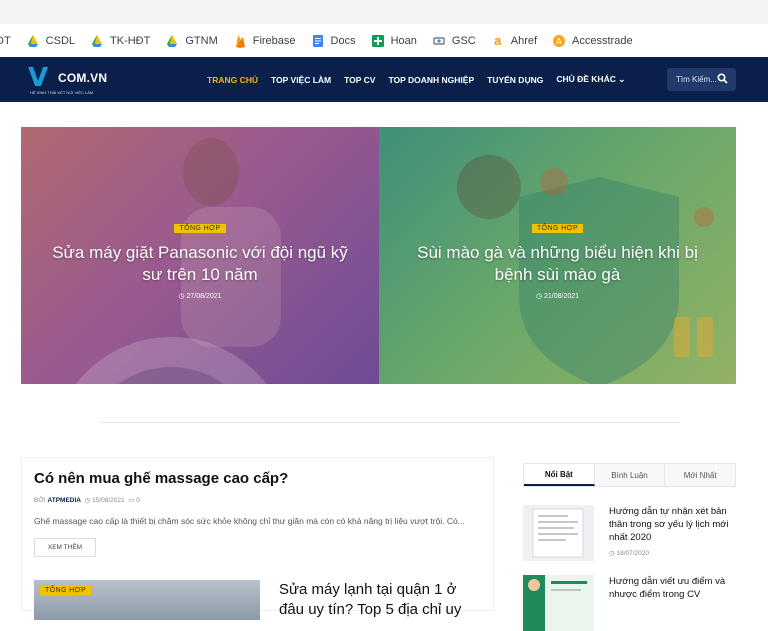 The height and width of the screenshot is (631, 768). I want to click on nav-item-top-cv: TOP CV, so click(359, 80).